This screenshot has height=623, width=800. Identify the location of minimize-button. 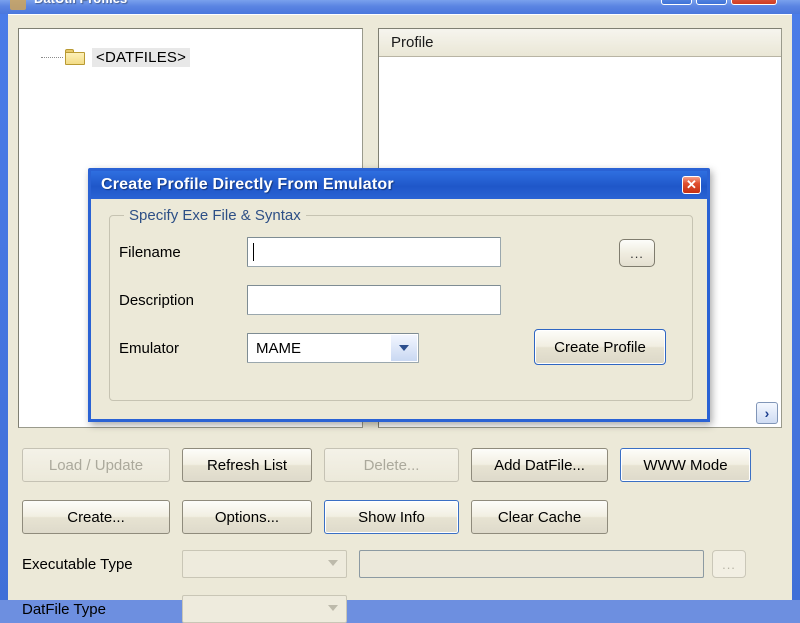
(676, 2).